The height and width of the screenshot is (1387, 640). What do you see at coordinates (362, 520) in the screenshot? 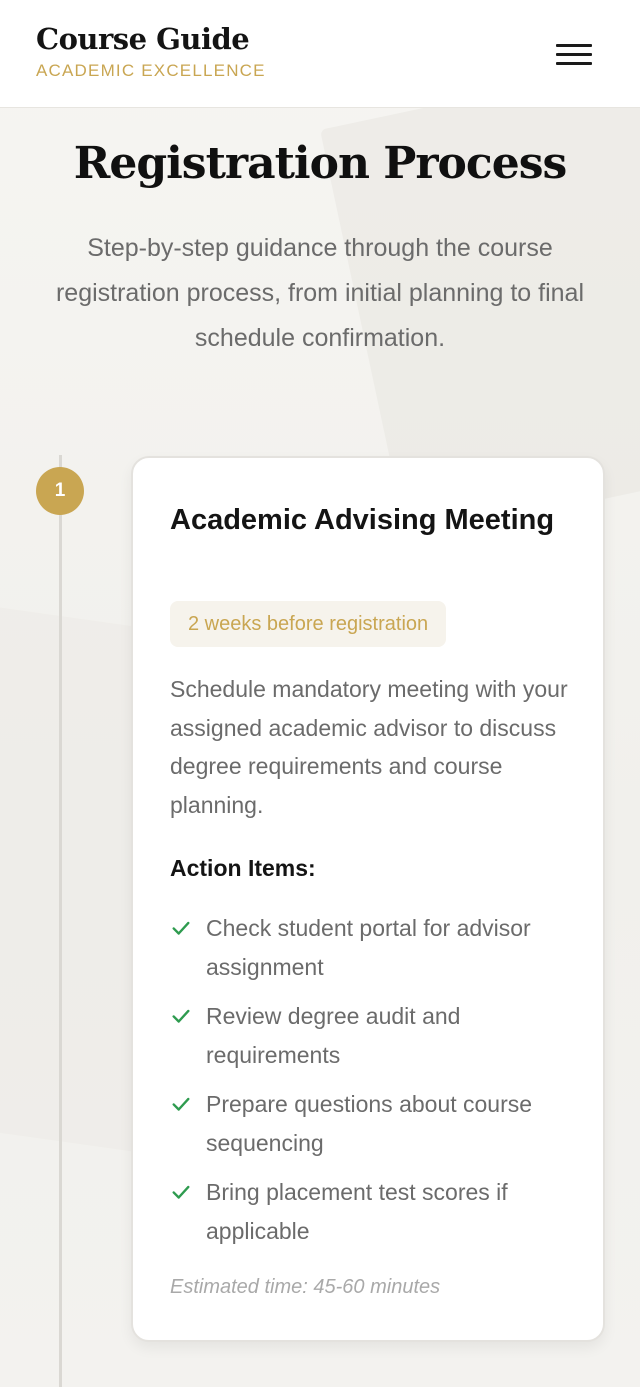
I see `step-title: Academic Advising Meeting` at bounding box center [362, 520].